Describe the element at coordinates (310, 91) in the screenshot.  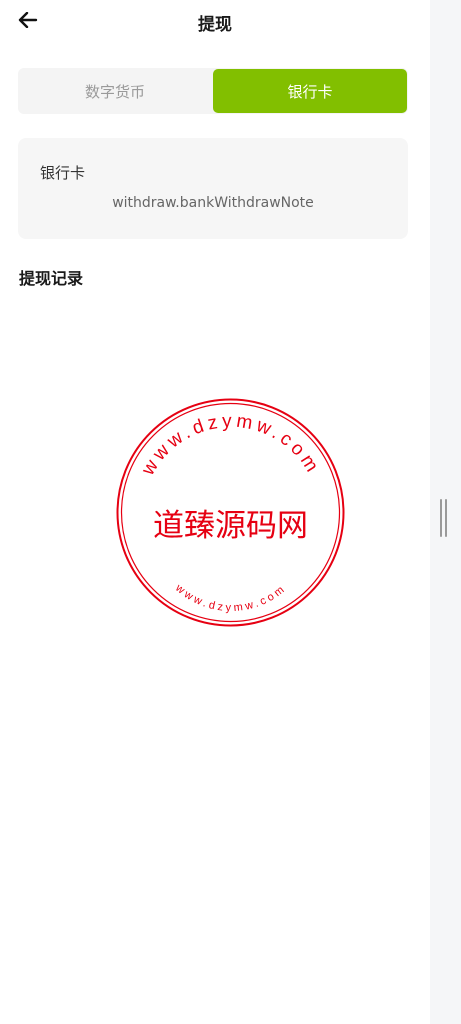
I see `tab-bank-card: 银行卡` at that location.